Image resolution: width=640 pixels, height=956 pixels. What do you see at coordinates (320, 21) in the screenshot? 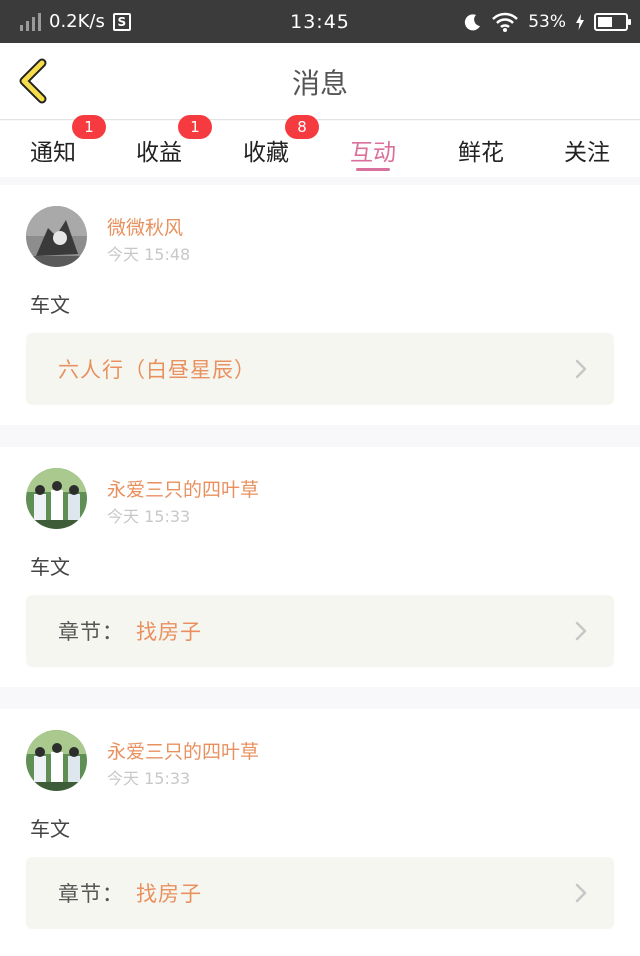
I see `status-bar: 0.2K/s S 13:45 53%` at bounding box center [320, 21].